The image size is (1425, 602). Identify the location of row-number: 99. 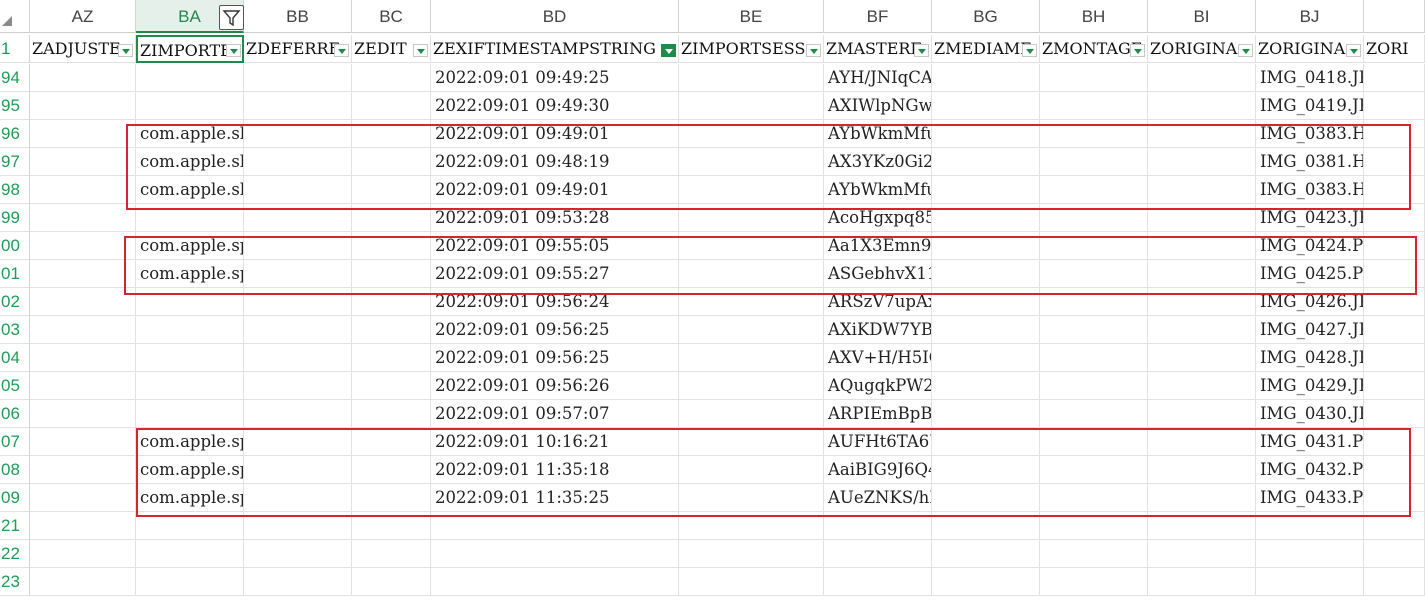
(15, 218).